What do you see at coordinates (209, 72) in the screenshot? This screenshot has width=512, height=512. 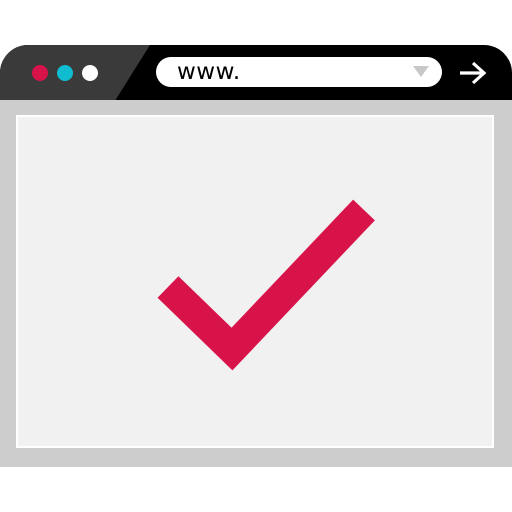 I see `address-text: www.` at bounding box center [209, 72].